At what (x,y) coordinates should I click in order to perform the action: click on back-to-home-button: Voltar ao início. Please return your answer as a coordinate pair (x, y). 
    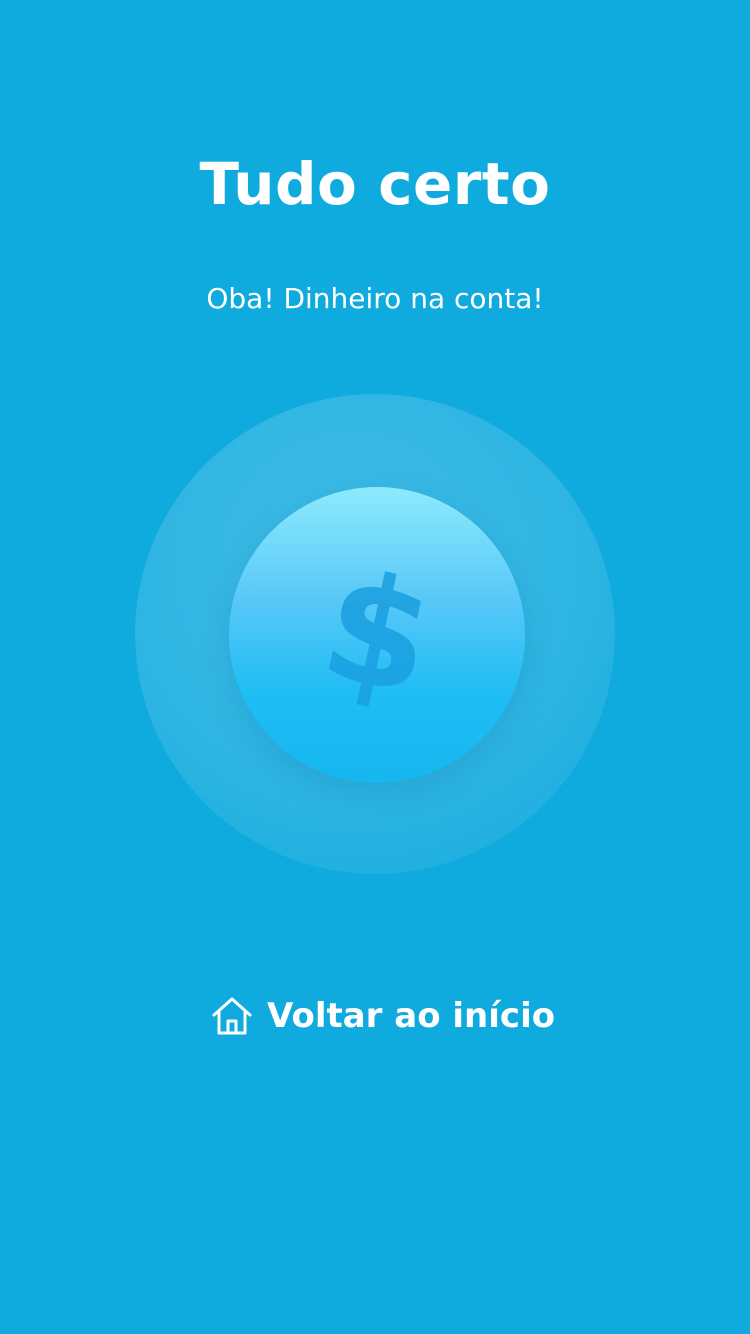
    Looking at the image, I should click on (383, 1016).